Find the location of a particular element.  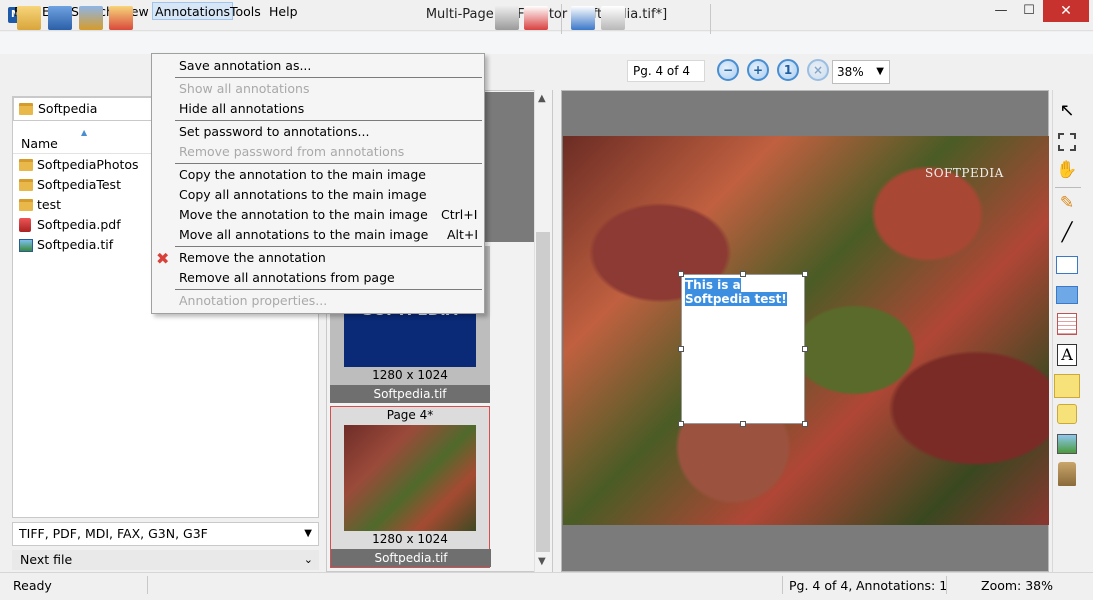

list-item: SoftpediaPhotos is located at coordinates (78, 165).